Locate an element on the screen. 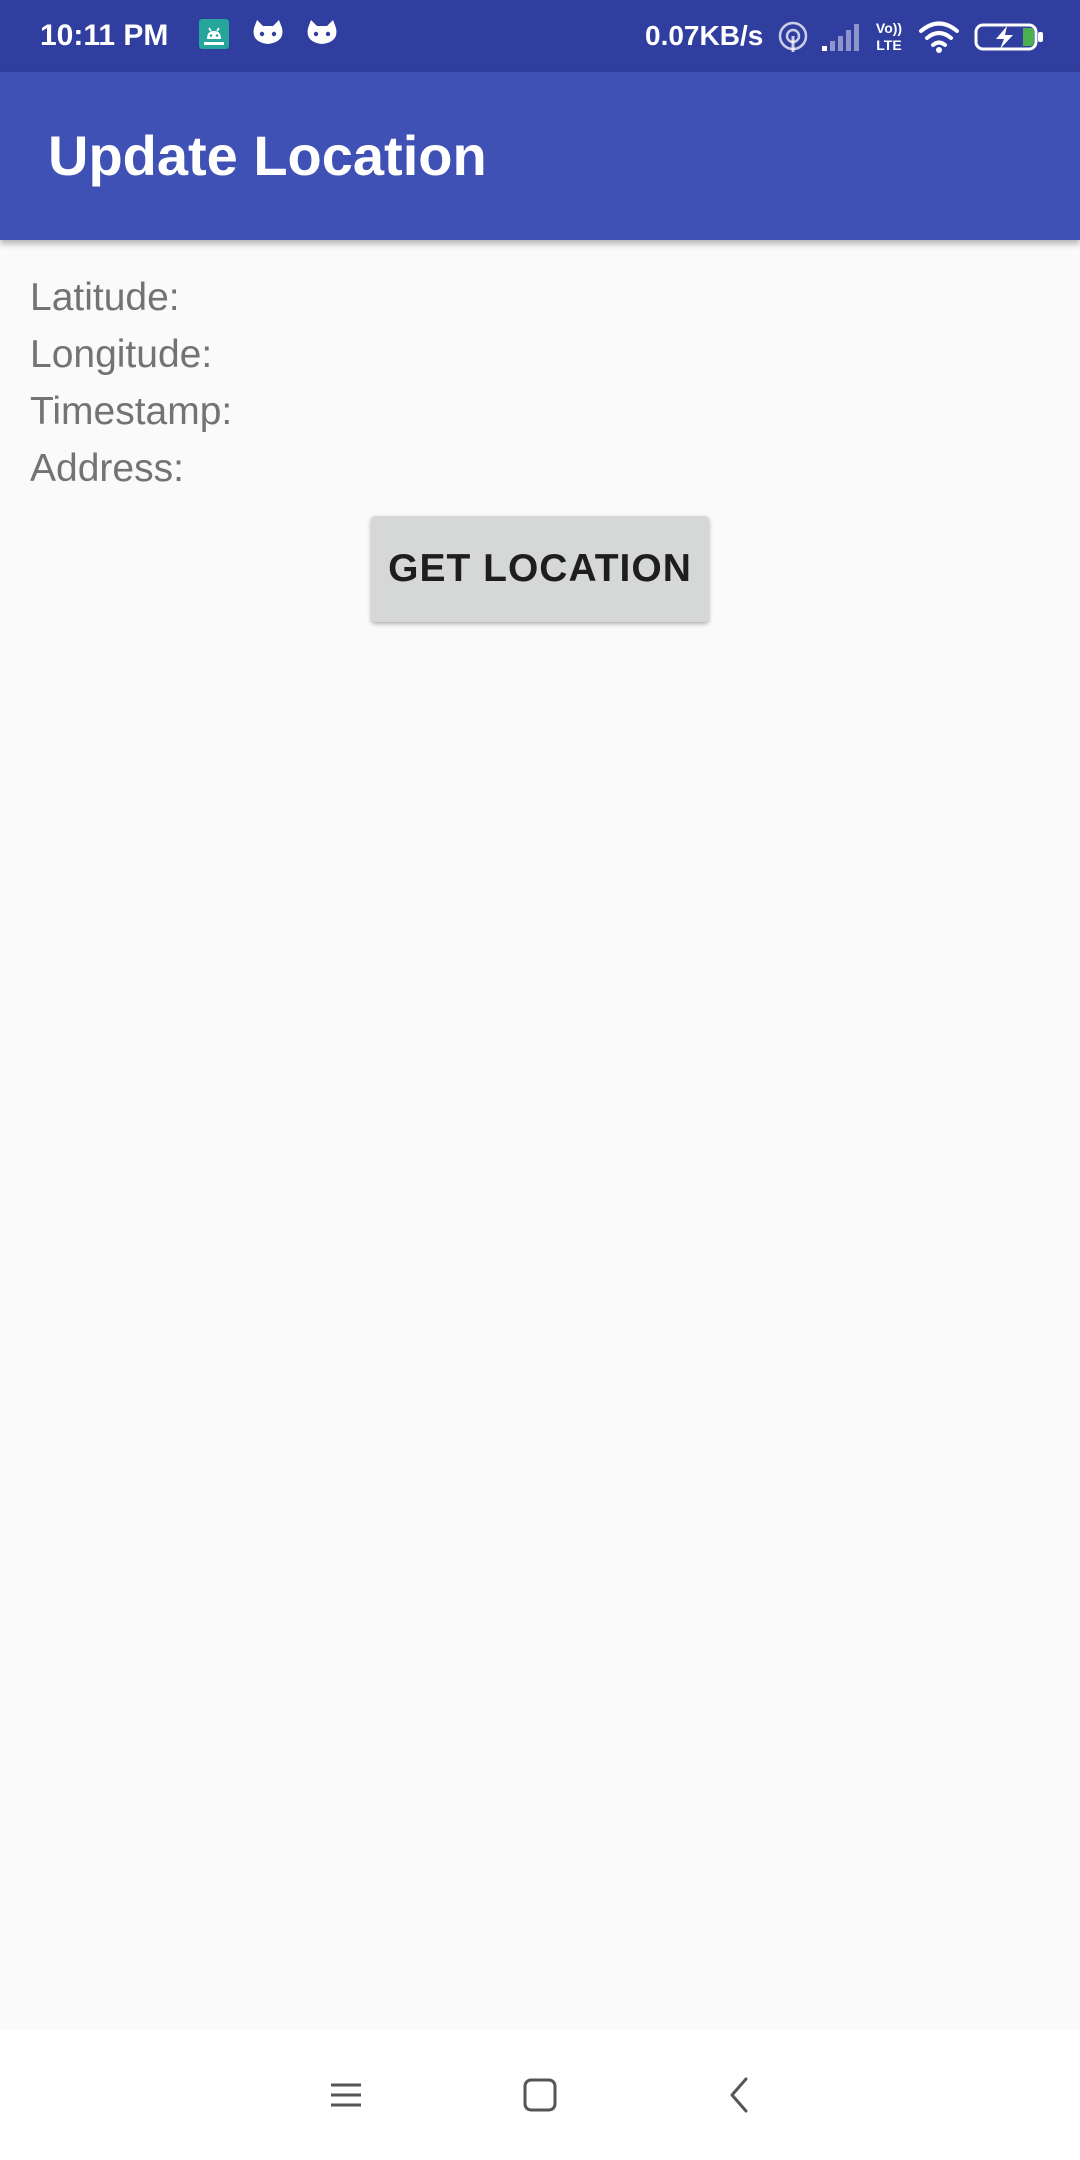 This screenshot has height=2160, width=1080. latitude-label: Latitude: is located at coordinates (105, 297).